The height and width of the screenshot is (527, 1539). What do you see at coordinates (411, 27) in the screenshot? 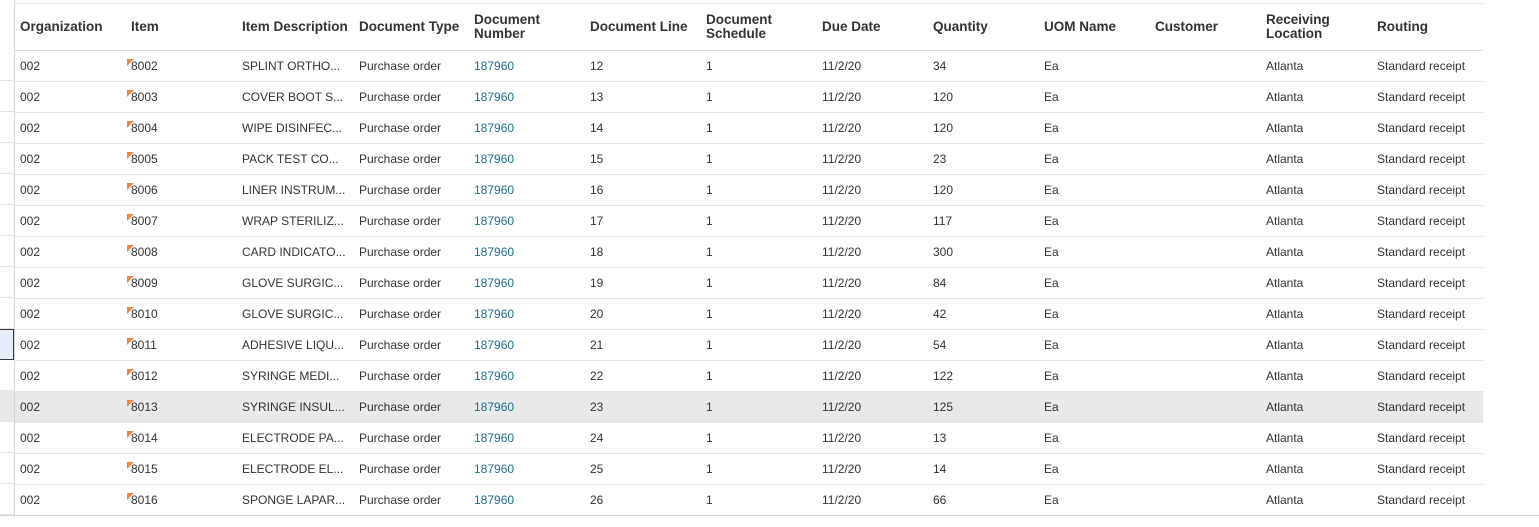
I see `column-header-document-type: Document Type` at bounding box center [411, 27].